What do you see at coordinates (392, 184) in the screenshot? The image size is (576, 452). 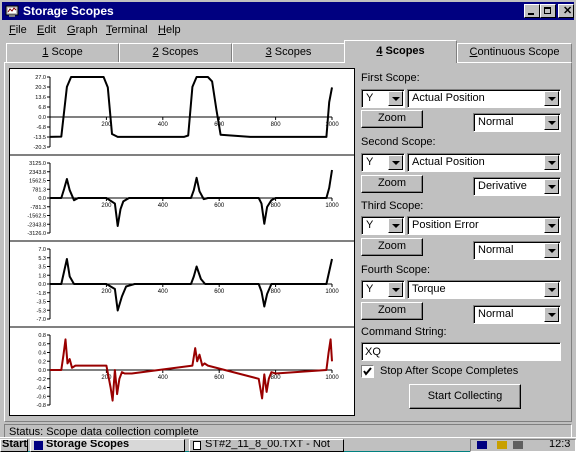 I see `second-scope-zoom-button: Zoom` at bounding box center [392, 184].